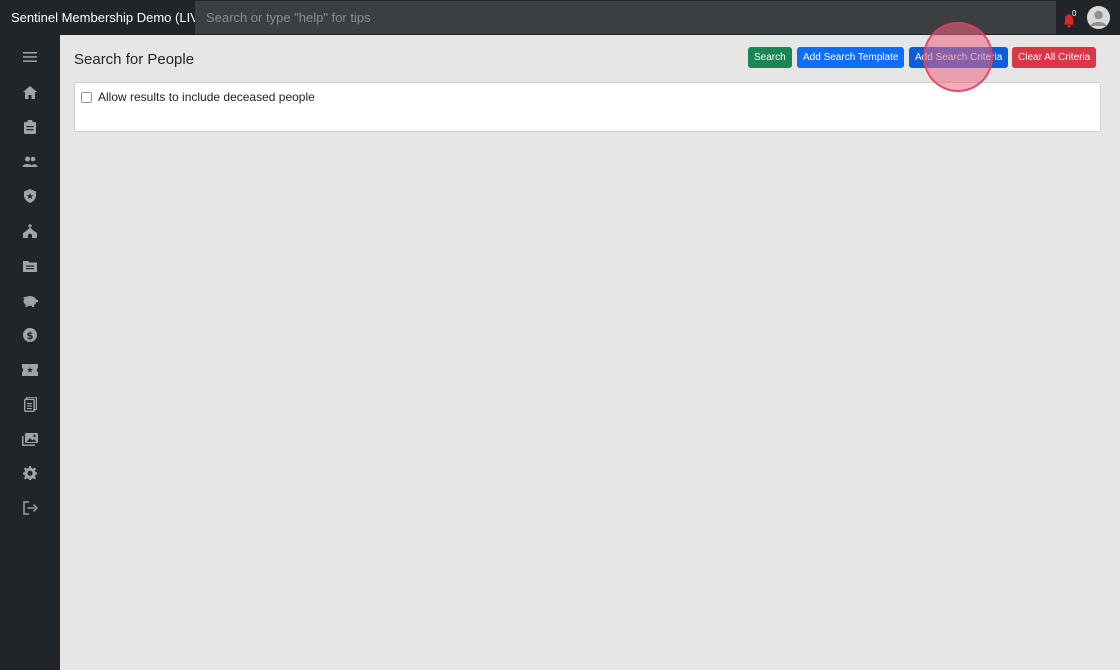 The width and height of the screenshot is (1120, 670). What do you see at coordinates (1074, 13) in the screenshot?
I see `notification-count: 0` at bounding box center [1074, 13].